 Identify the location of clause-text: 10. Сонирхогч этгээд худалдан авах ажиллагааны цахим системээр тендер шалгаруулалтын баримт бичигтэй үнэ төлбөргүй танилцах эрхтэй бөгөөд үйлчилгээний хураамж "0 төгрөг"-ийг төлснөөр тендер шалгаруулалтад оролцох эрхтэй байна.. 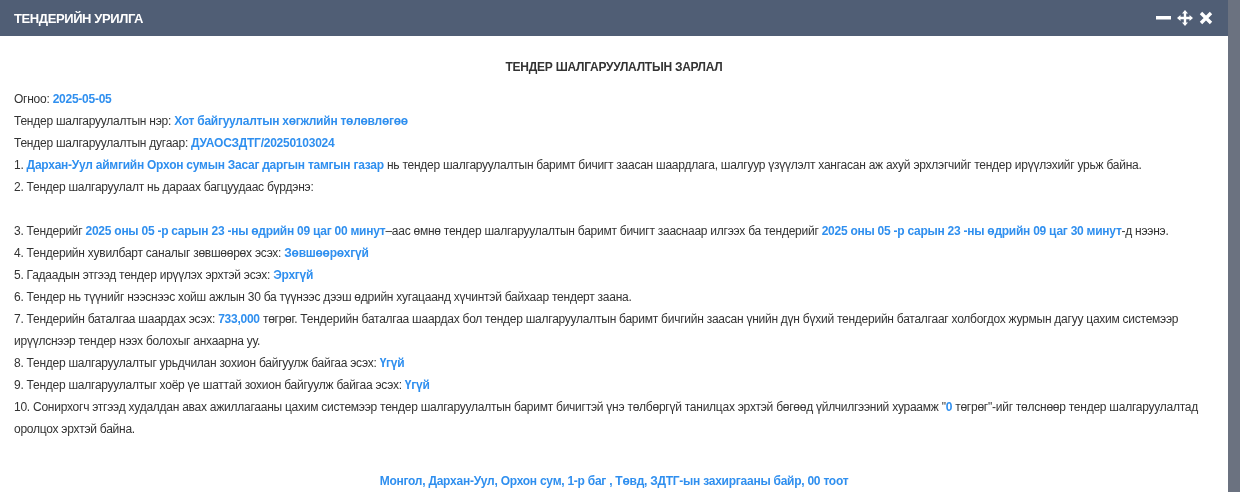
(606, 418).